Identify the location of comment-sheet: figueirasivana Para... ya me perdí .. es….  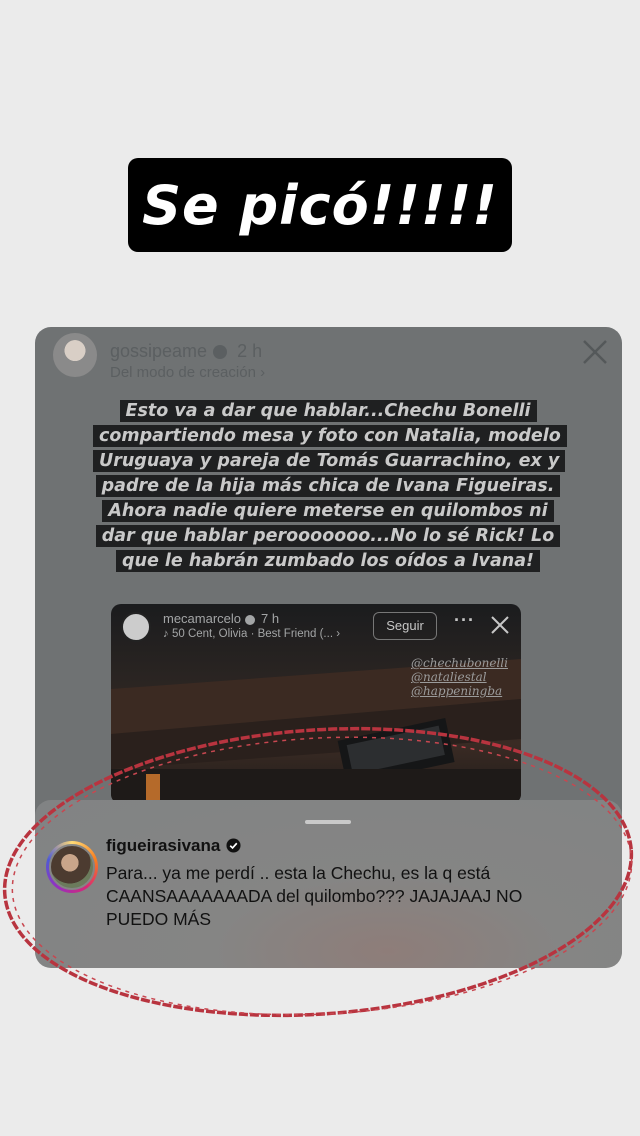
(328, 884).